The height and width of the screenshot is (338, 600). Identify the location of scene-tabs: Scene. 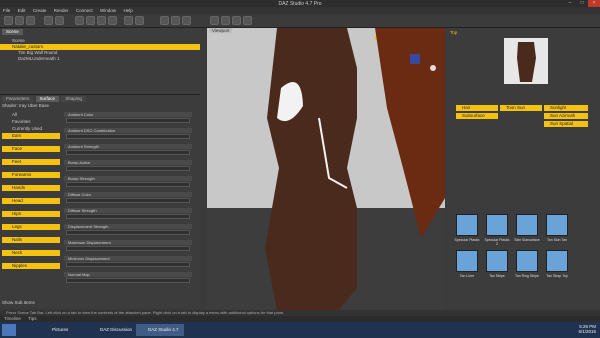
(13, 32).